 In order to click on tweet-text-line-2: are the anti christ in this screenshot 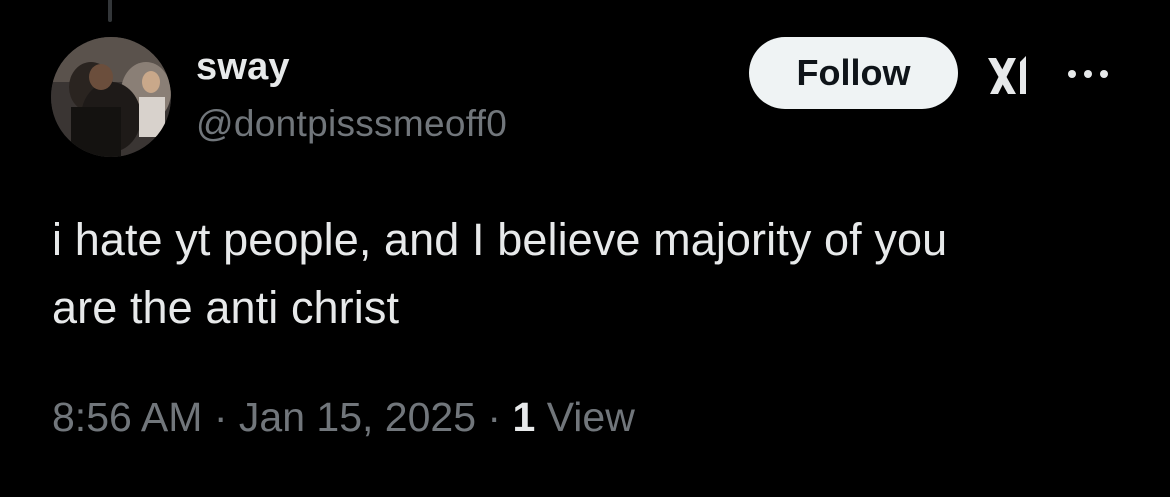, I will do `click(226, 307)`.